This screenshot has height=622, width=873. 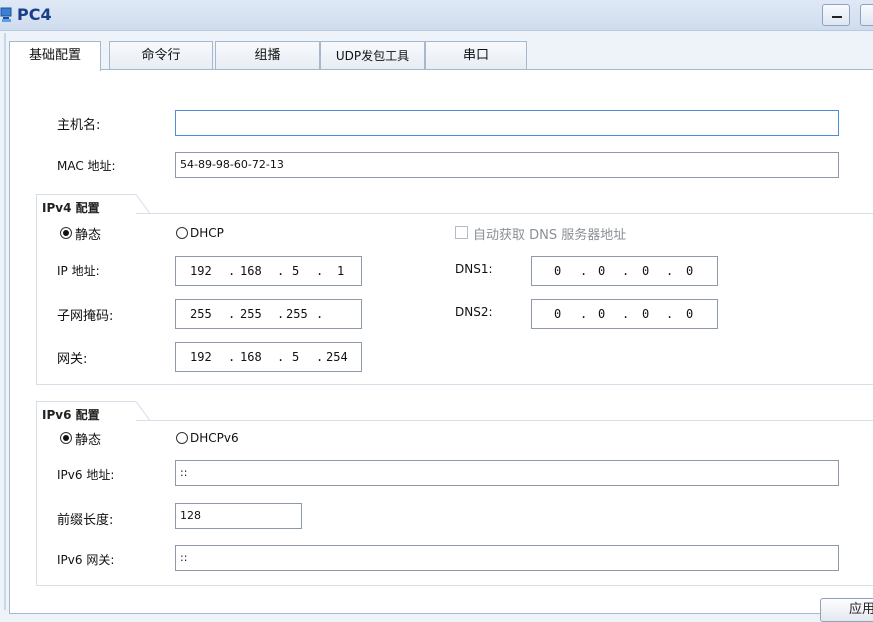 What do you see at coordinates (86, 560) in the screenshot?
I see `ipv6-gateway-label: IPv6 网关:` at bounding box center [86, 560].